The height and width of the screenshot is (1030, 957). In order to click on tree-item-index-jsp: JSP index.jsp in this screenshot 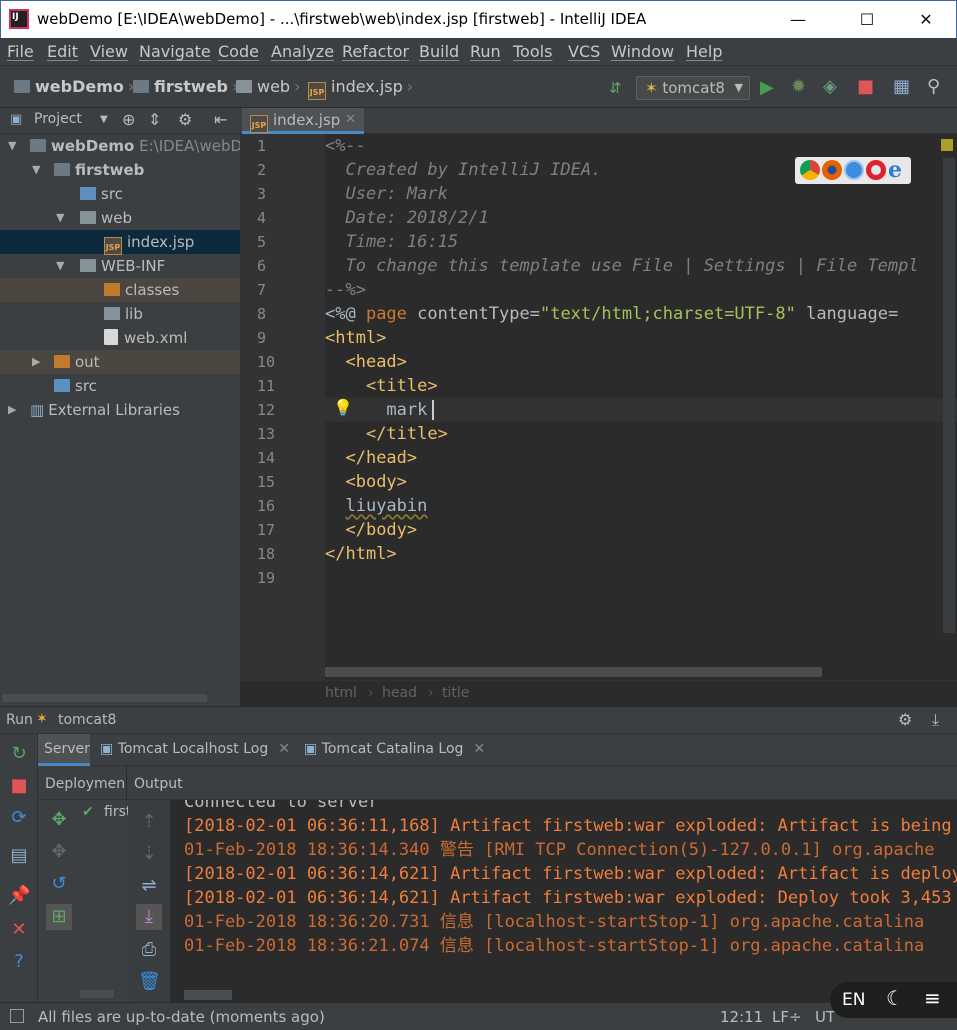, I will do `click(120, 242)`.